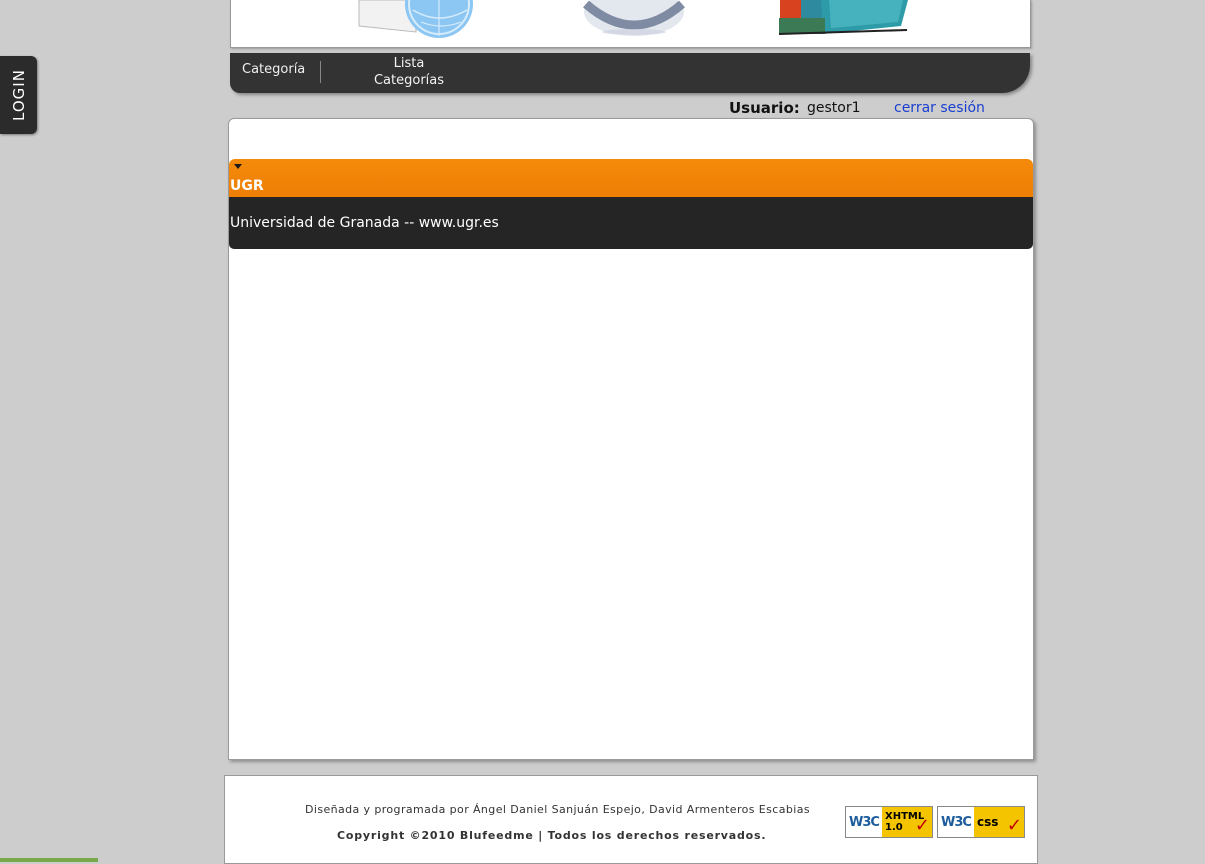 This screenshot has width=1205, height=864. What do you see at coordinates (409, 63) in the screenshot?
I see `nav-item-lista-line1: Lista` at bounding box center [409, 63].